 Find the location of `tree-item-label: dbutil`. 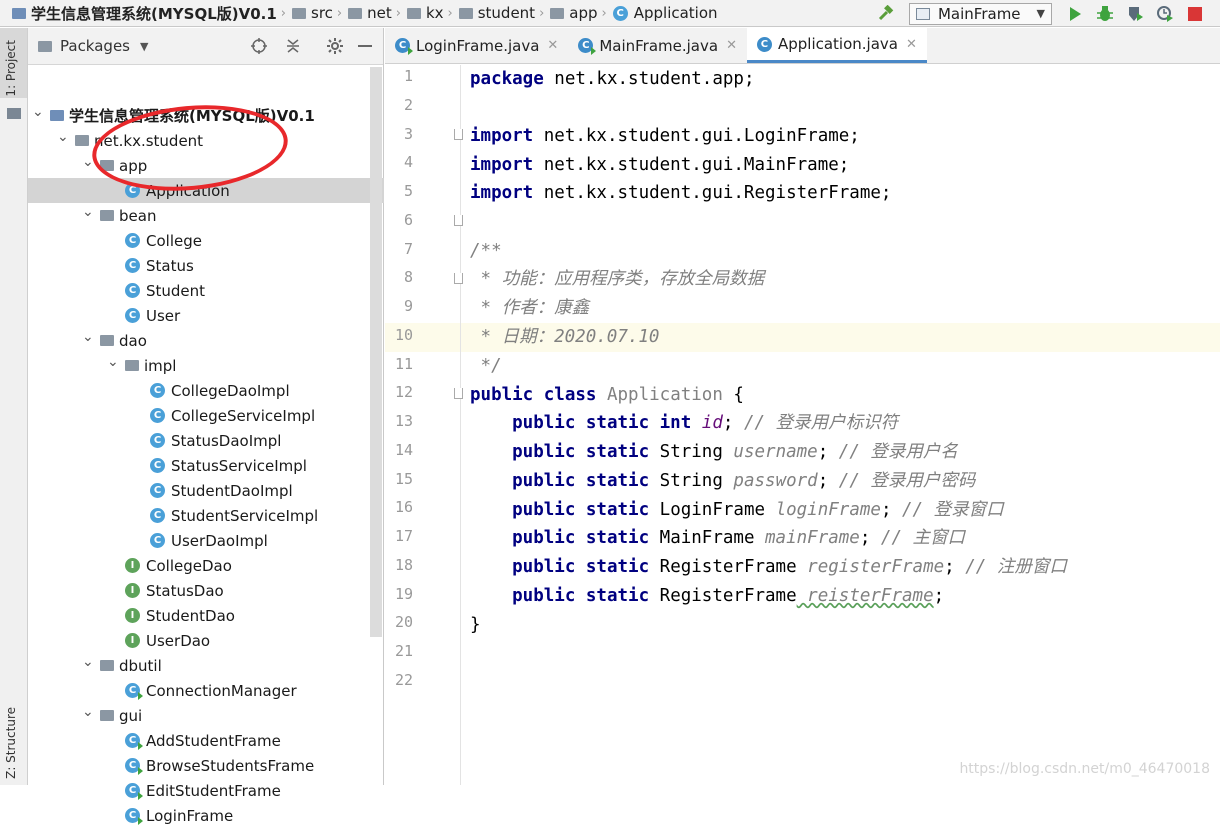

tree-item-label: dbutil is located at coordinates (140, 665).